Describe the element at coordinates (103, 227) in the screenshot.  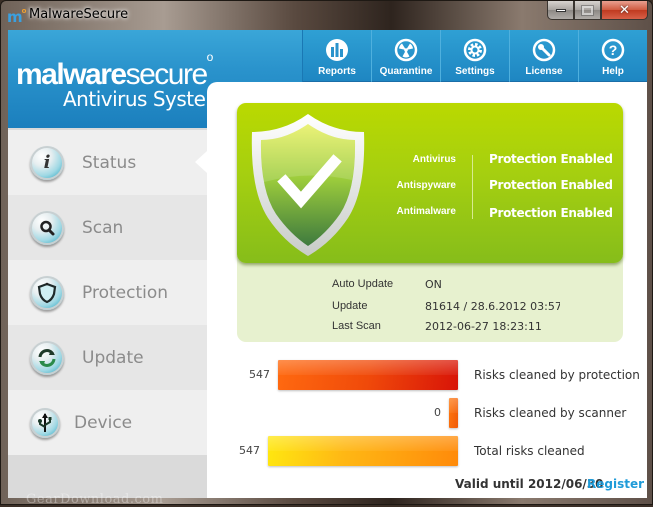
I see `sidebar-item-label: Scan` at that location.